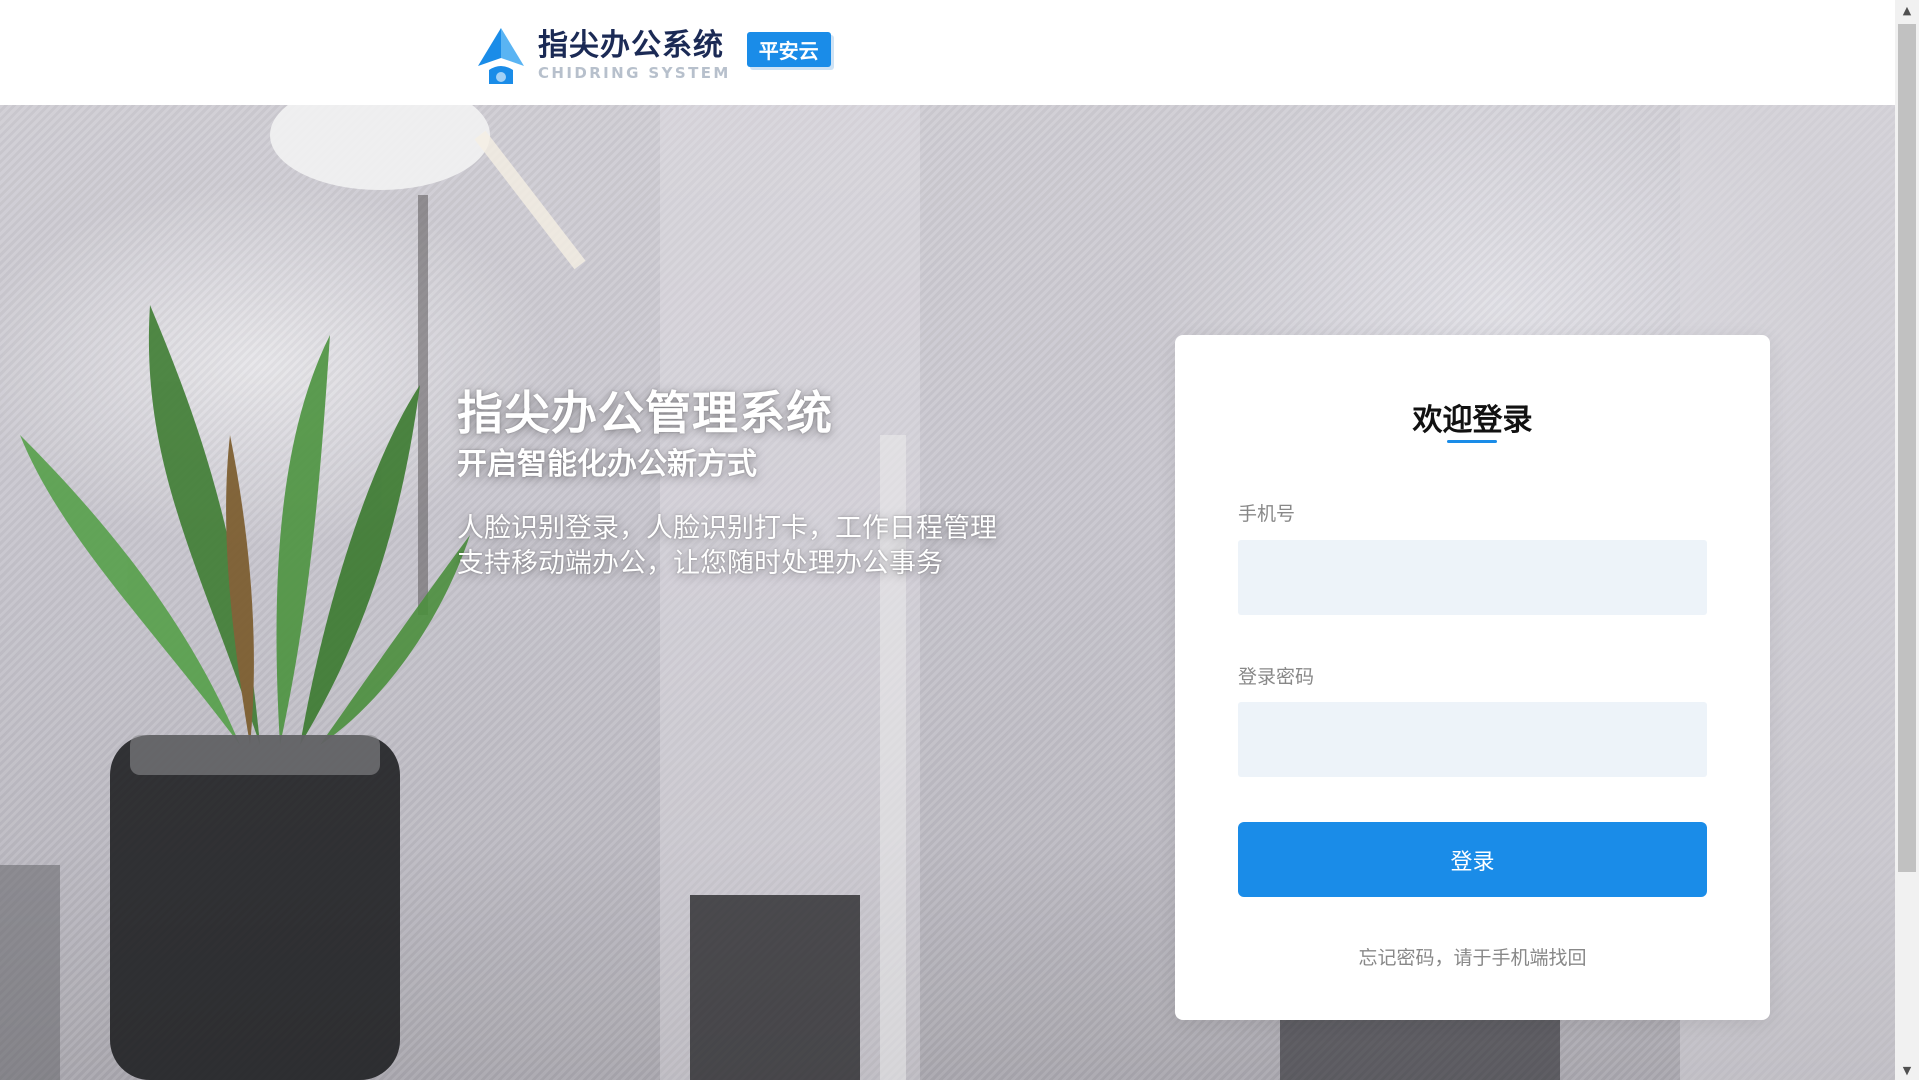 The width and height of the screenshot is (1919, 1080). Describe the element at coordinates (1472, 577) in the screenshot. I see `phone-input` at that location.